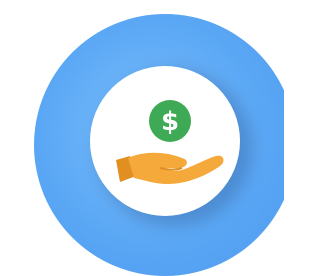  I want to click on dollar-coin-icon: $, so click(170, 121).